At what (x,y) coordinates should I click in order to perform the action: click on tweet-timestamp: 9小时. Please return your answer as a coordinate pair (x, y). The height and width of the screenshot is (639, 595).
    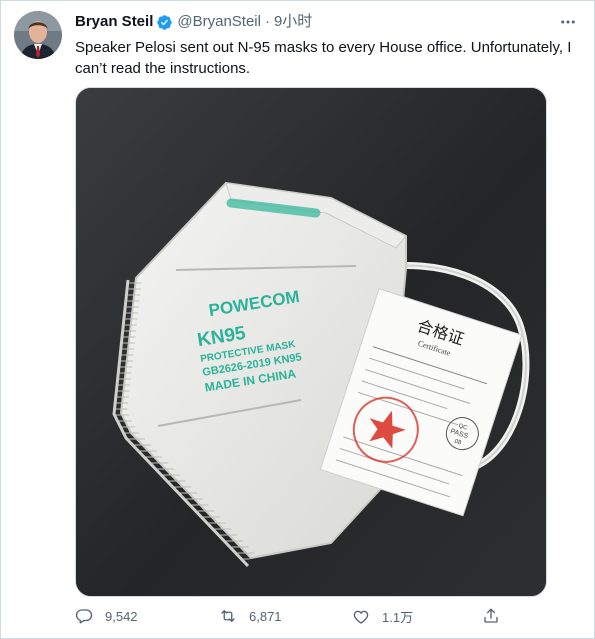
    Looking at the image, I should click on (293, 22).